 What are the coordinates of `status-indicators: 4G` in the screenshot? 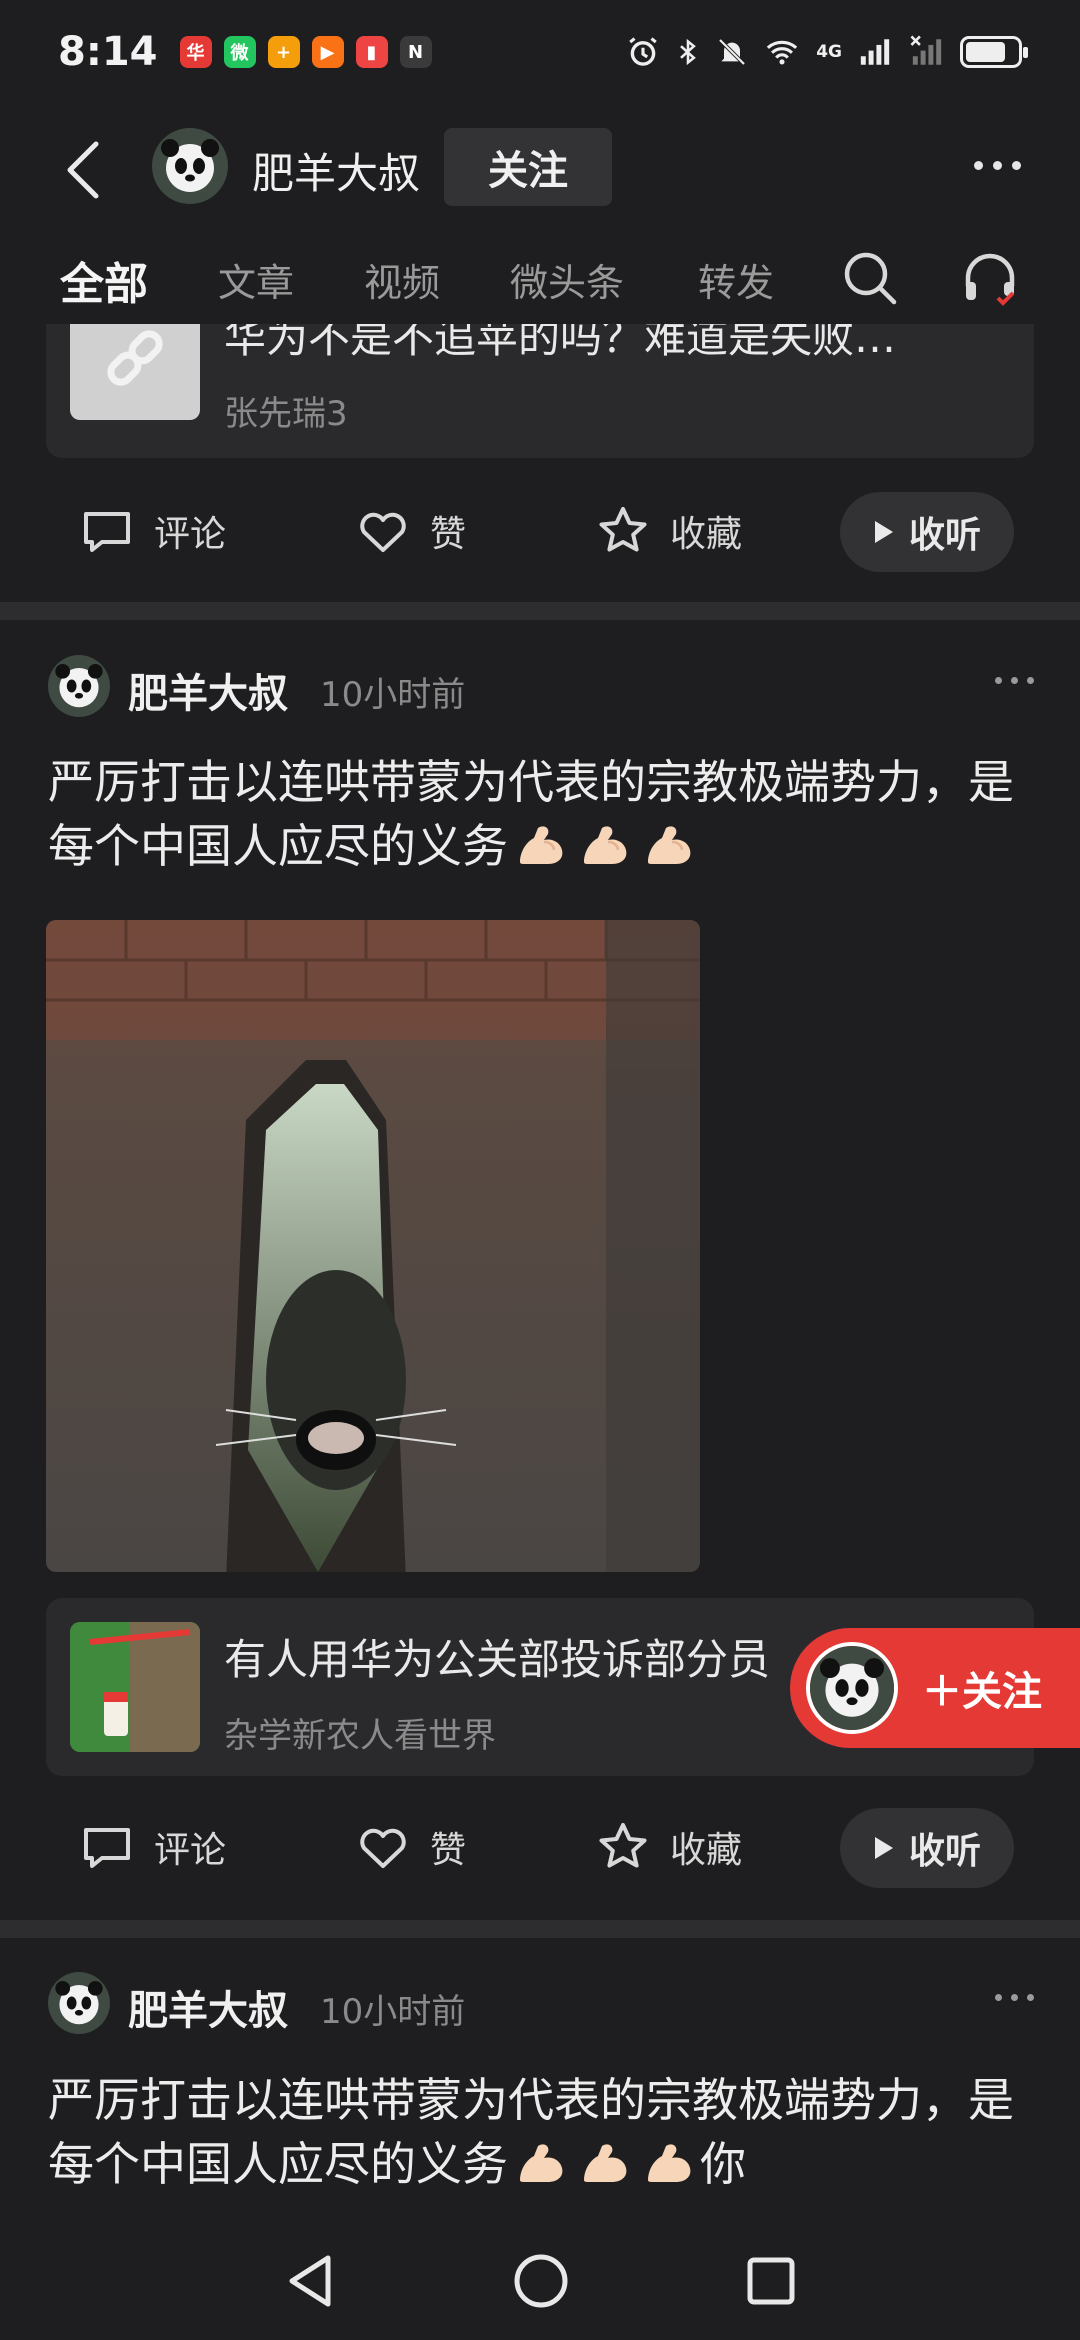 It's located at (827, 52).